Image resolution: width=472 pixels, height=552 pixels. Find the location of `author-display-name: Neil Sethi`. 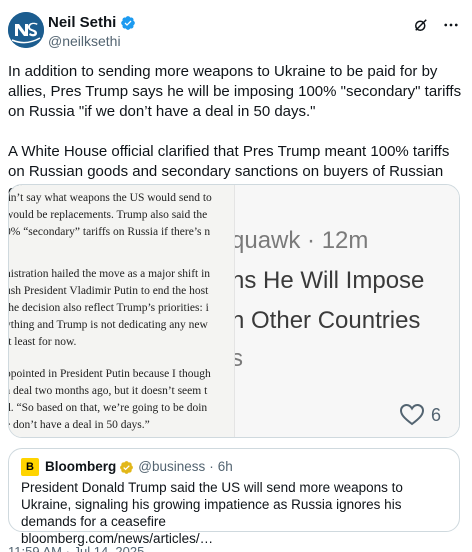

author-display-name: Neil Sethi is located at coordinates (82, 23).